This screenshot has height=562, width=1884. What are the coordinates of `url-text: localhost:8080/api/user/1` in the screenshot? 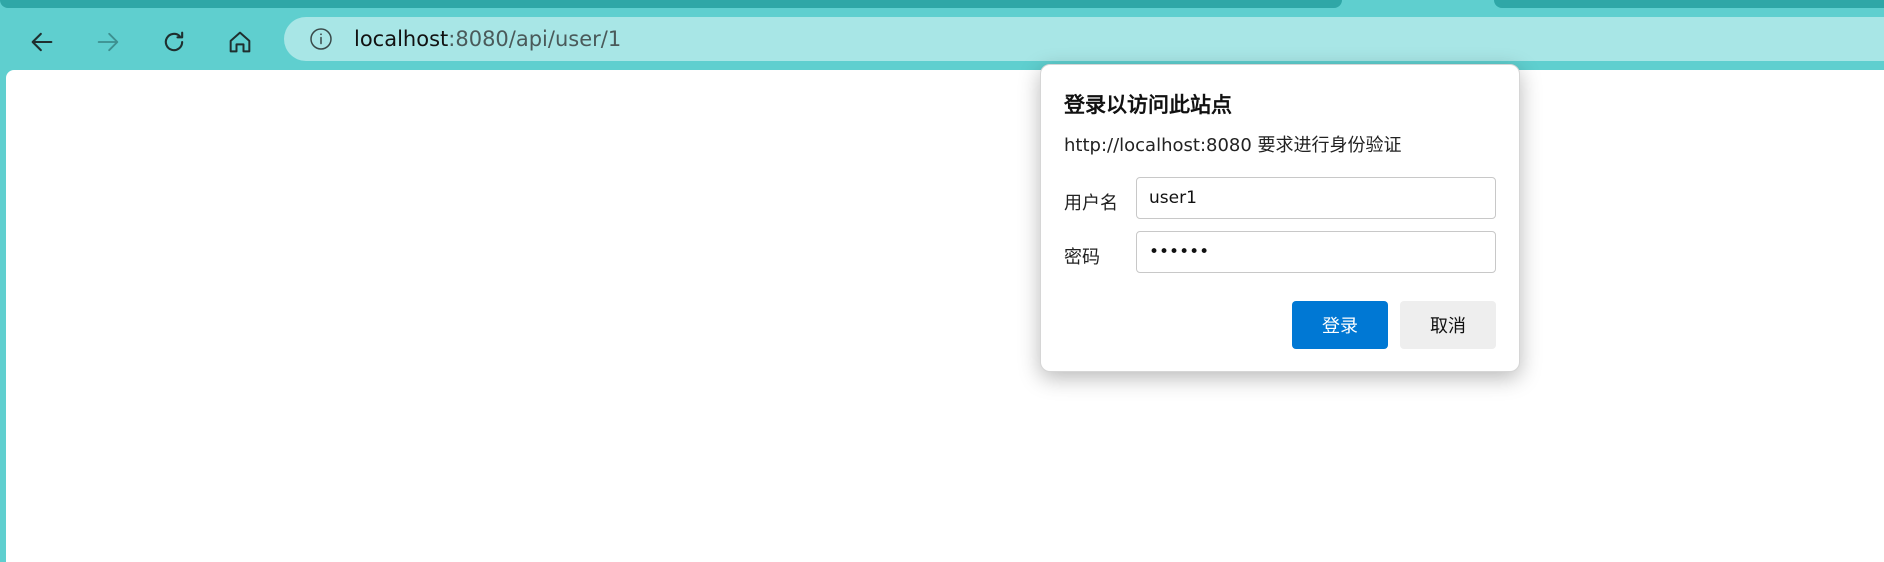 It's located at (487, 39).